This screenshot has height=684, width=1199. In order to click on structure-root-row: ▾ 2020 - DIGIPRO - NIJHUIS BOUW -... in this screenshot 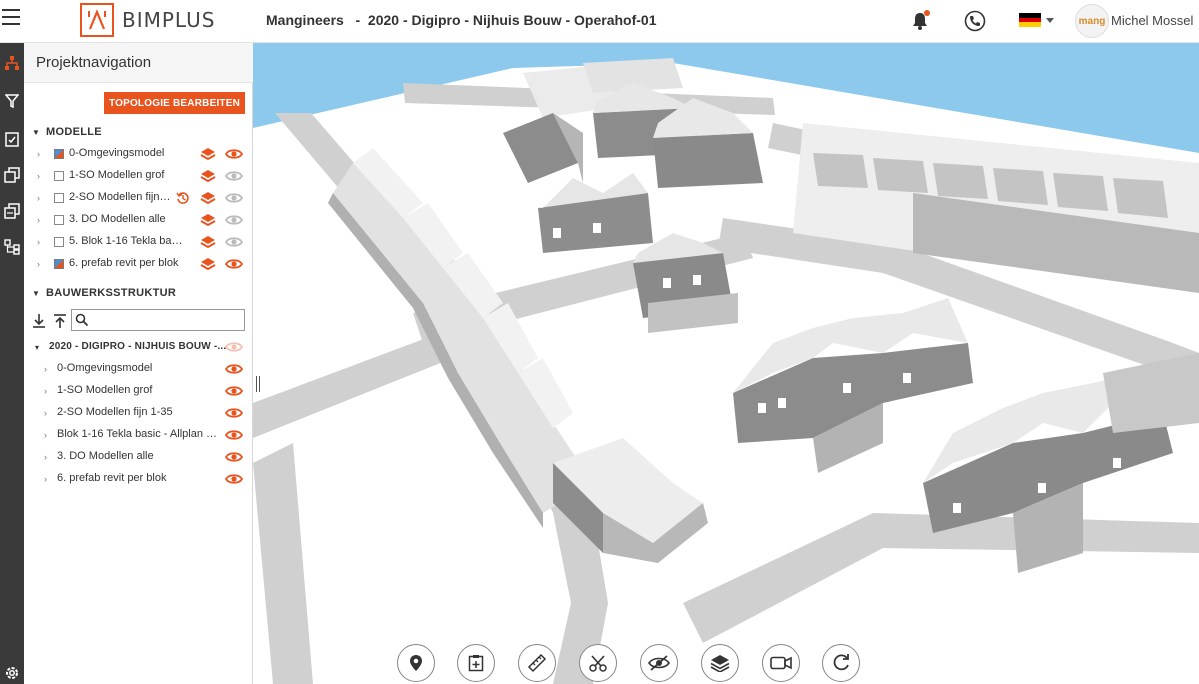, I will do `click(138, 347)`.